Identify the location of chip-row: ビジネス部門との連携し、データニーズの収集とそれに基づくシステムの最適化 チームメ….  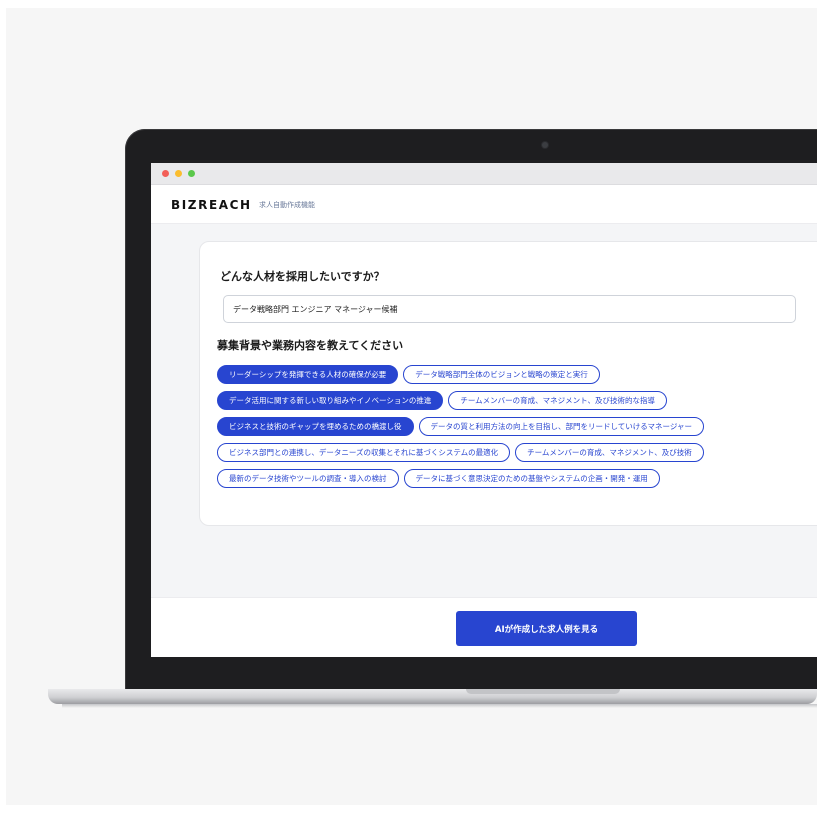
(517, 452).